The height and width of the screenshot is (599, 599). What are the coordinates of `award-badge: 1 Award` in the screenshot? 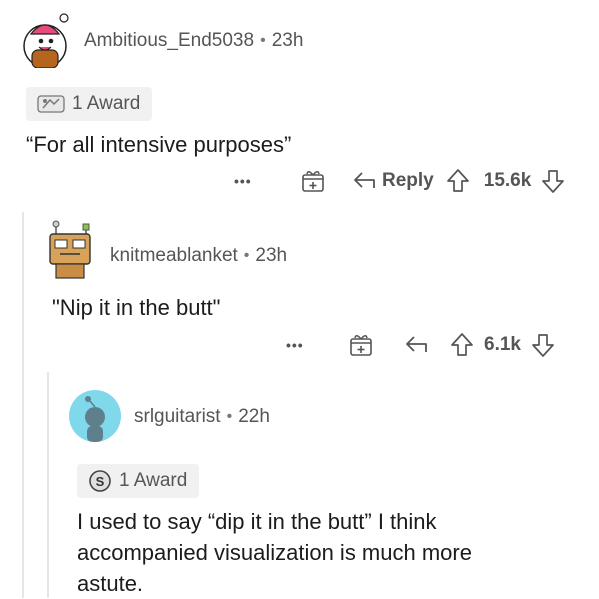 It's located at (89, 104).